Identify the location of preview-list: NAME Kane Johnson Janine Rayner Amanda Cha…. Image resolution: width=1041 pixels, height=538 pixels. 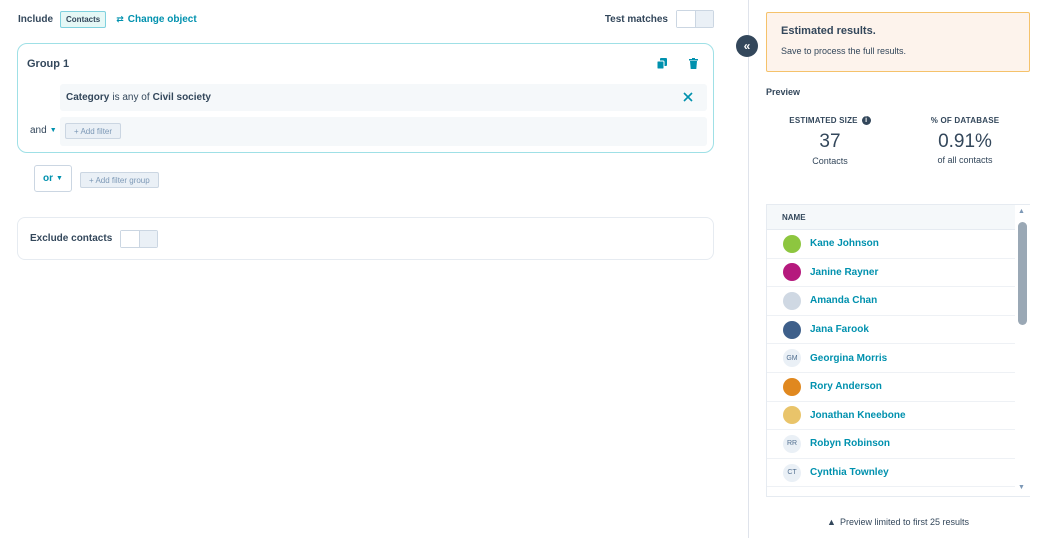
(898, 350).